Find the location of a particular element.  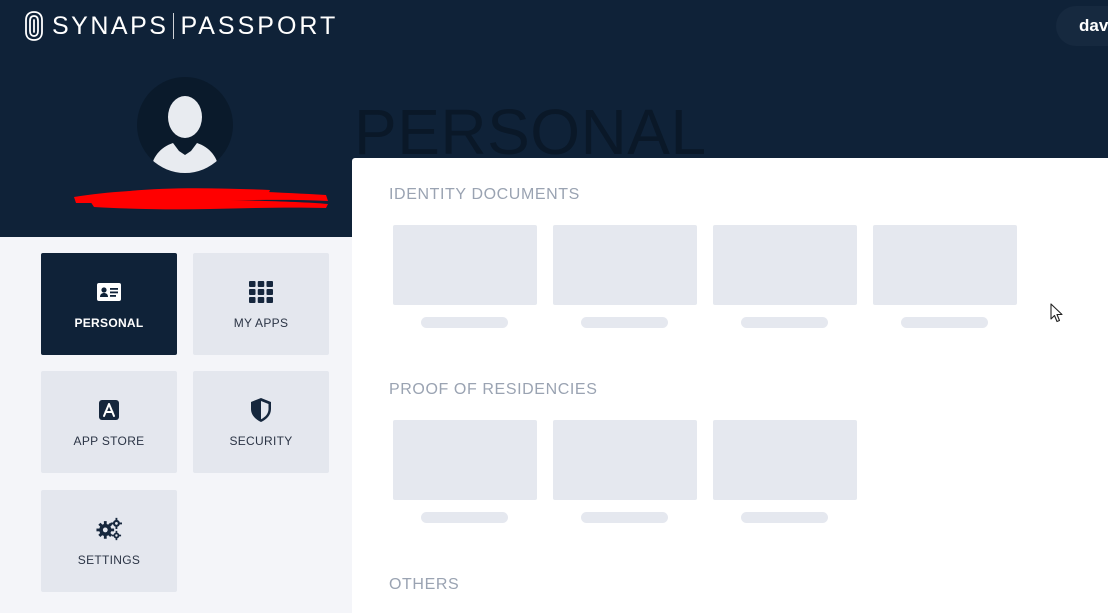

nav-tile-my-apps: MY APPS is located at coordinates (261, 304).